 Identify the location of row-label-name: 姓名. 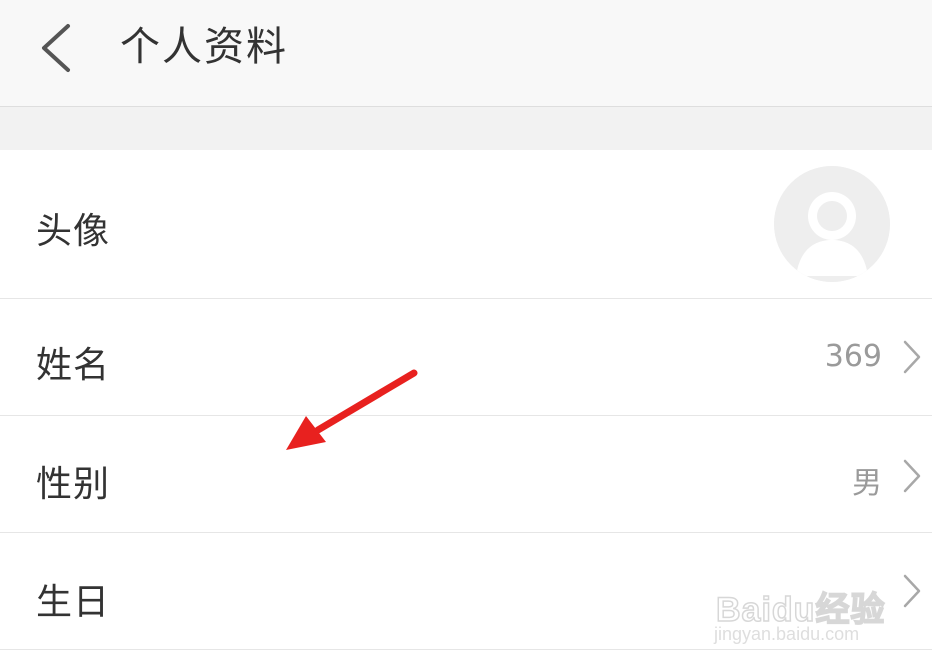
(73, 365).